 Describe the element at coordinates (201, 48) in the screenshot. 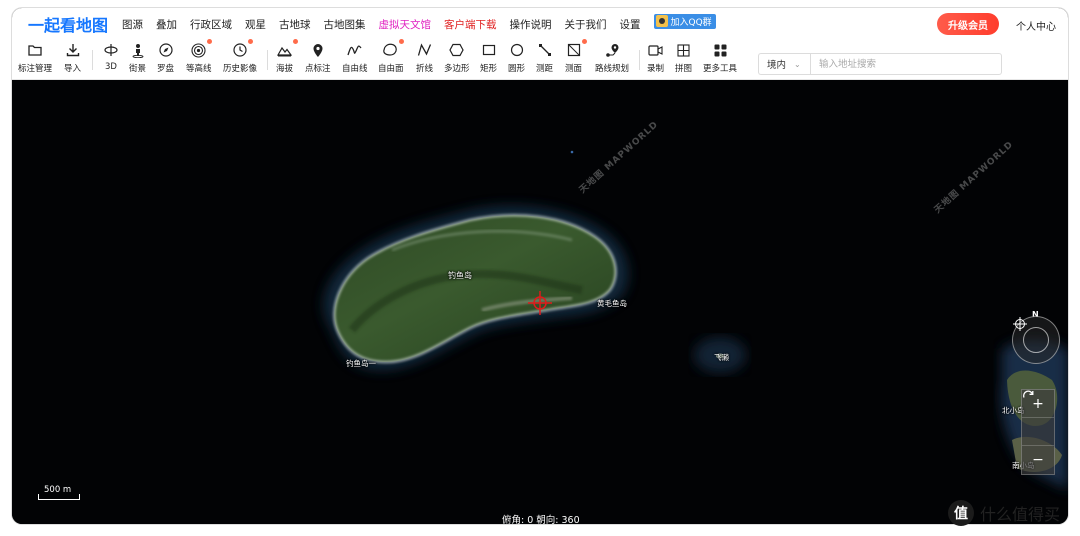

I see `contour-icon` at that location.